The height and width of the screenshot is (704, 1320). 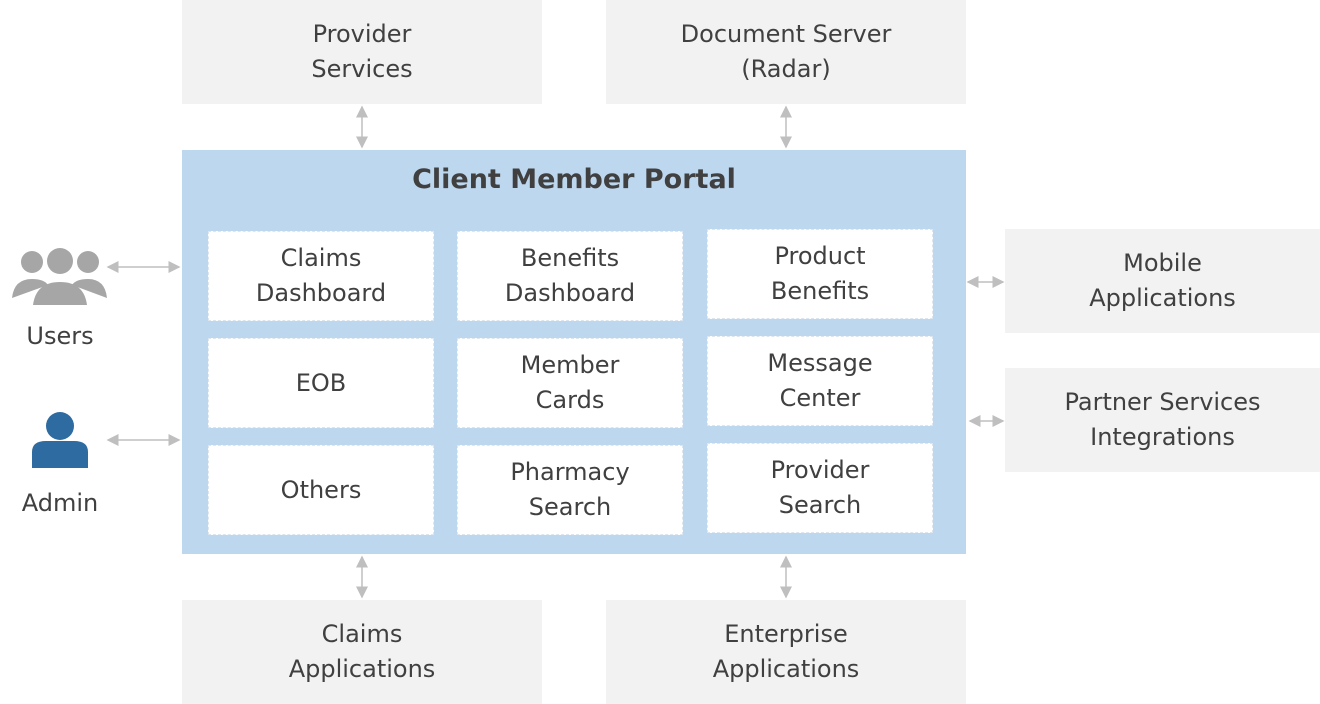 I want to click on user-icon, so click(x=60, y=440).